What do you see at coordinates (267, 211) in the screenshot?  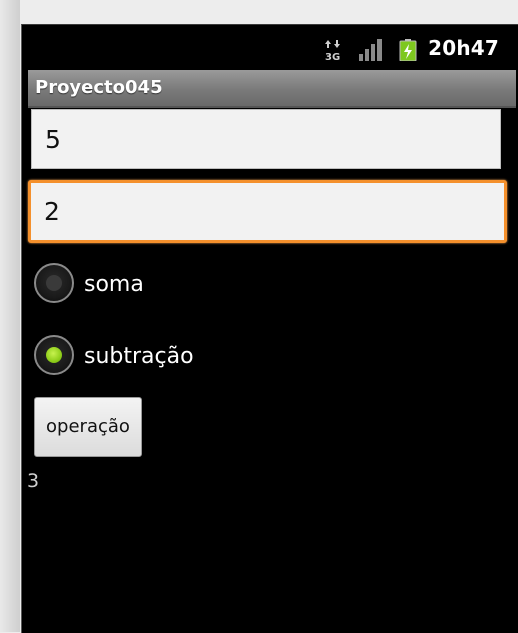 I see `second-number-field: 2` at bounding box center [267, 211].